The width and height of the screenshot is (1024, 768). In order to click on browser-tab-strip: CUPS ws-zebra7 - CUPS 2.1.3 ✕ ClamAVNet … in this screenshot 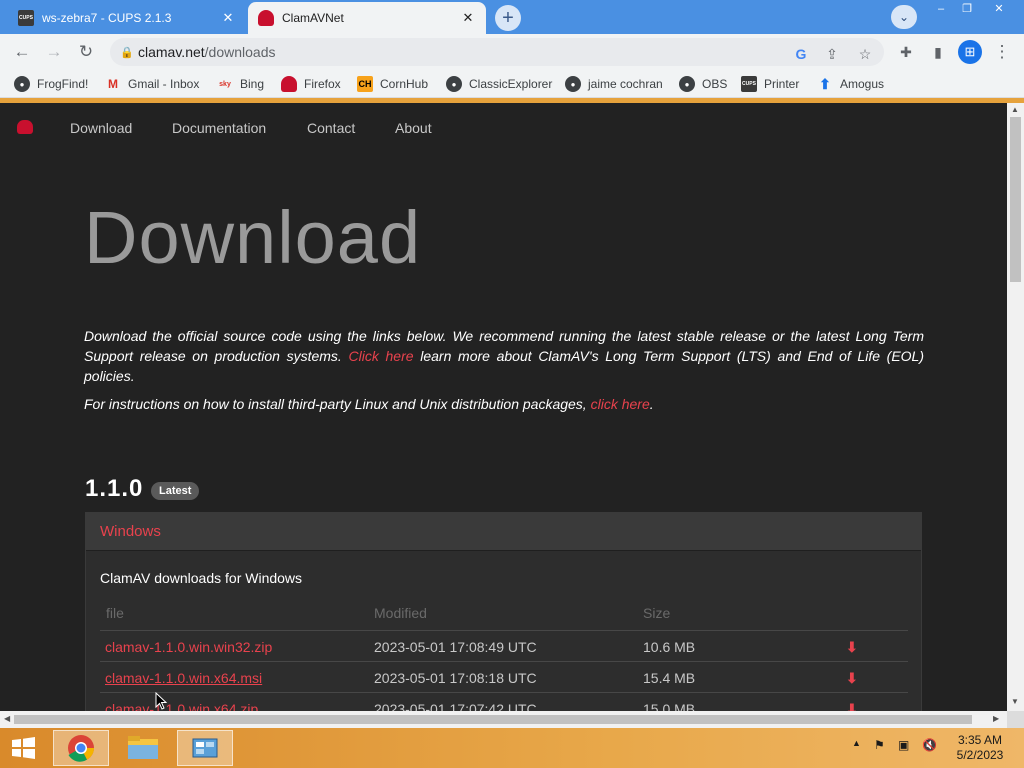, I will do `click(512, 17)`.